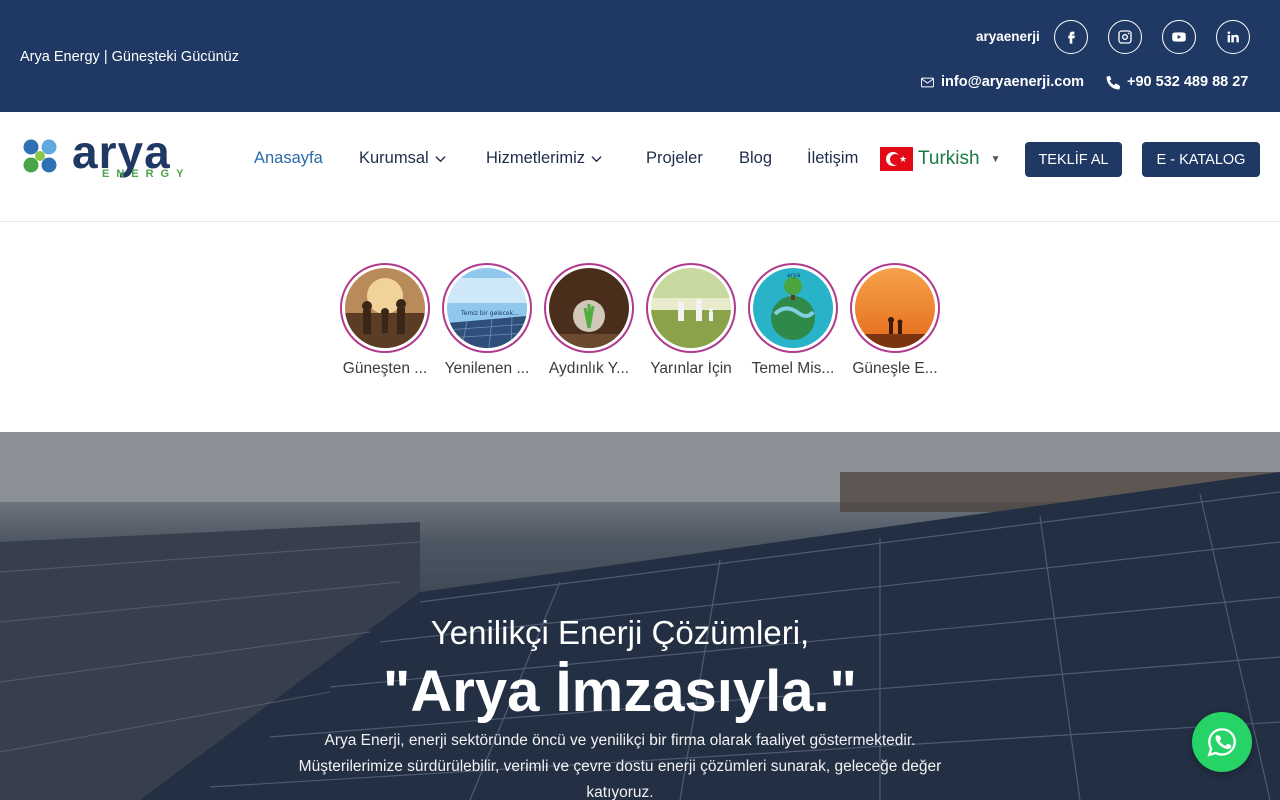 The image size is (1280, 800). I want to click on story-caption: Yarınlar İçin, so click(691, 368).